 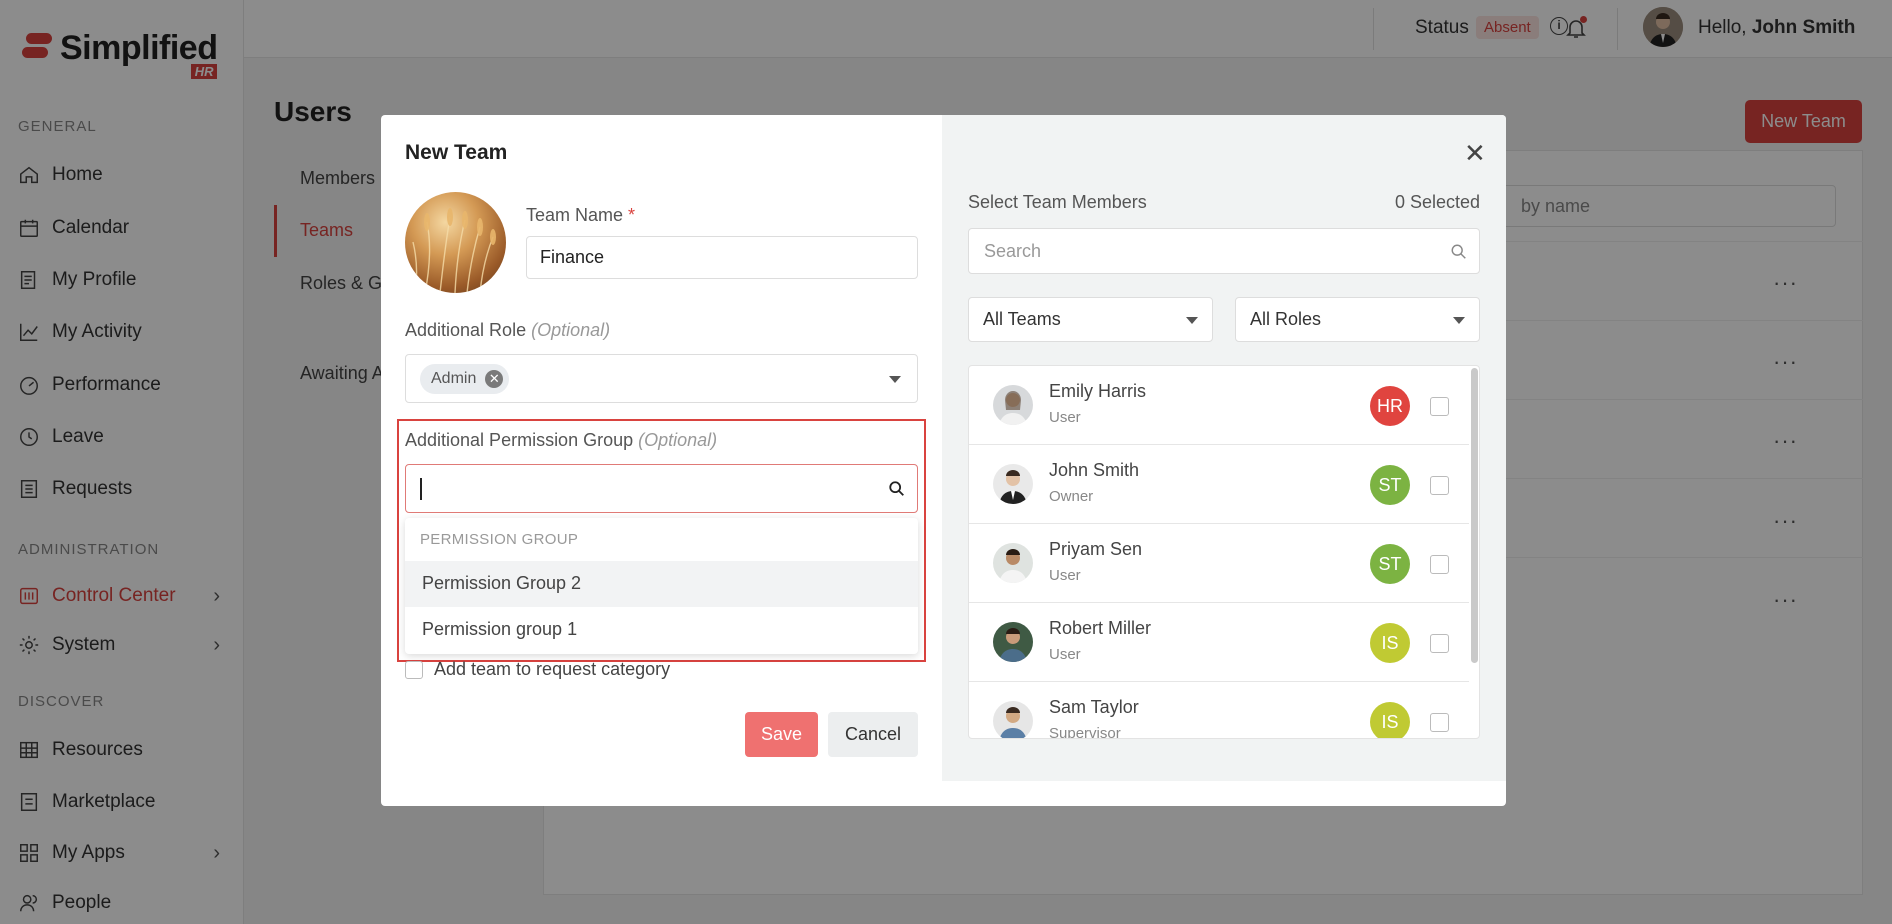 What do you see at coordinates (1071, 496) in the screenshot?
I see `member-role: Owner` at bounding box center [1071, 496].